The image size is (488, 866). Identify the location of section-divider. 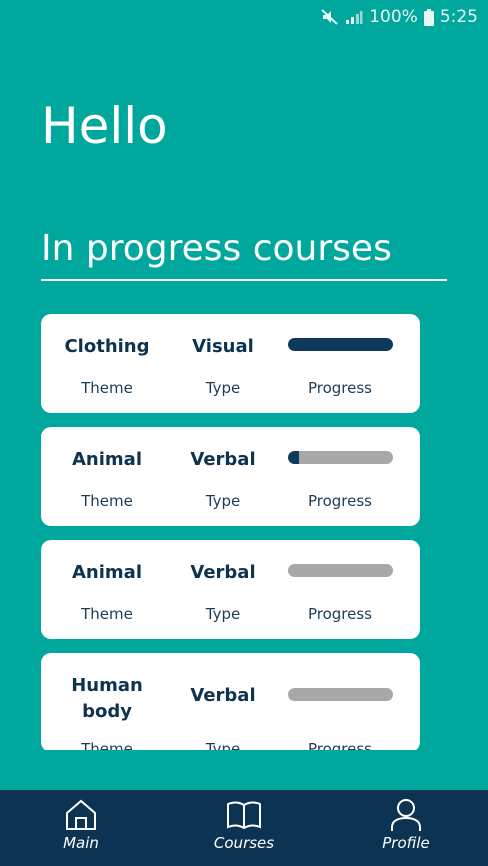
(244, 280).